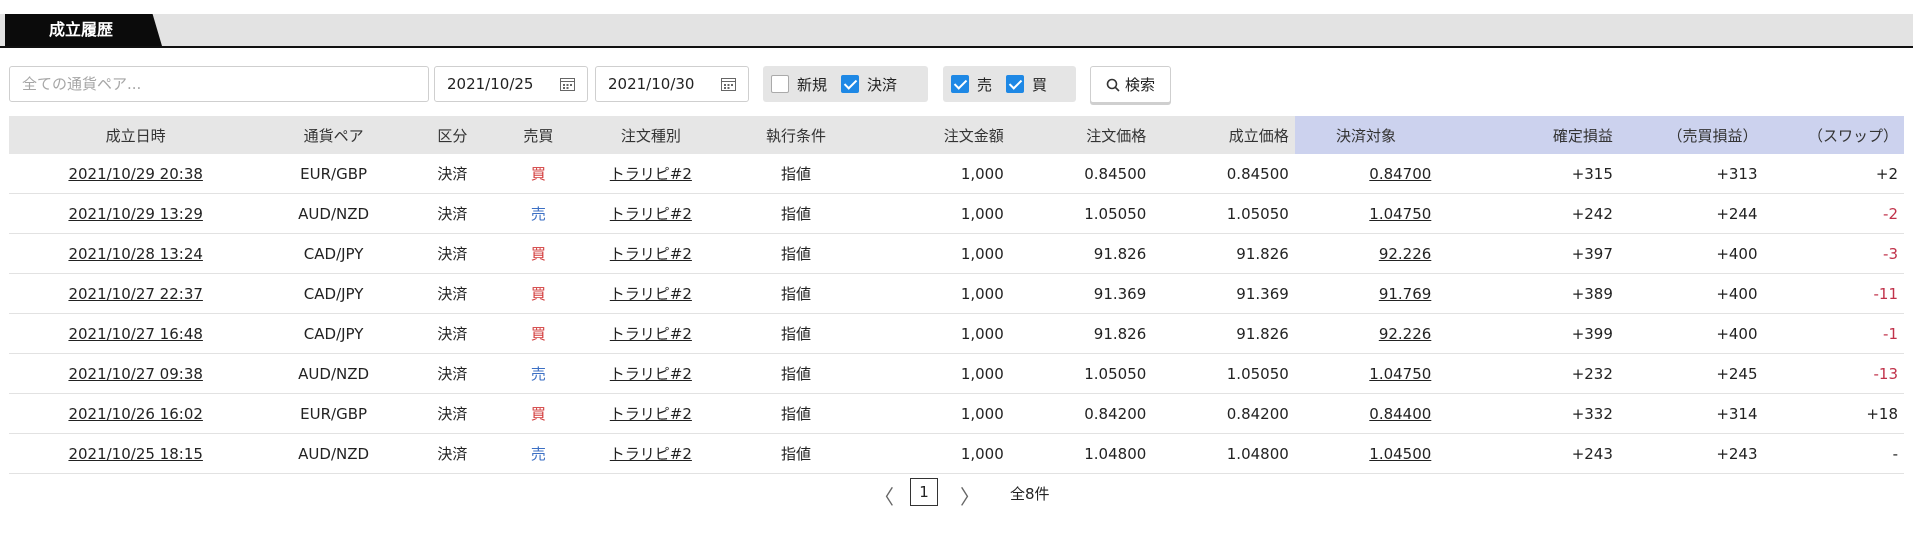 The height and width of the screenshot is (537, 1913). Describe the element at coordinates (1366, 293) in the screenshot. I see `cell-settlement-target: 91.769` at that location.